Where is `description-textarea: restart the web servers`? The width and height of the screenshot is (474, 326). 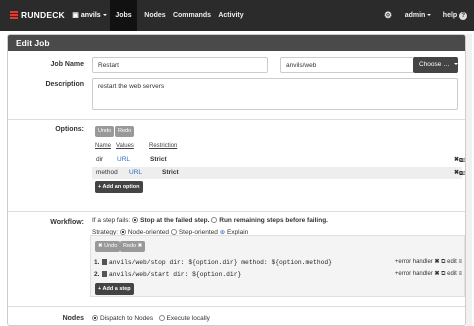 description-textarea: restart the web servers is located at coordinates (275, 94).